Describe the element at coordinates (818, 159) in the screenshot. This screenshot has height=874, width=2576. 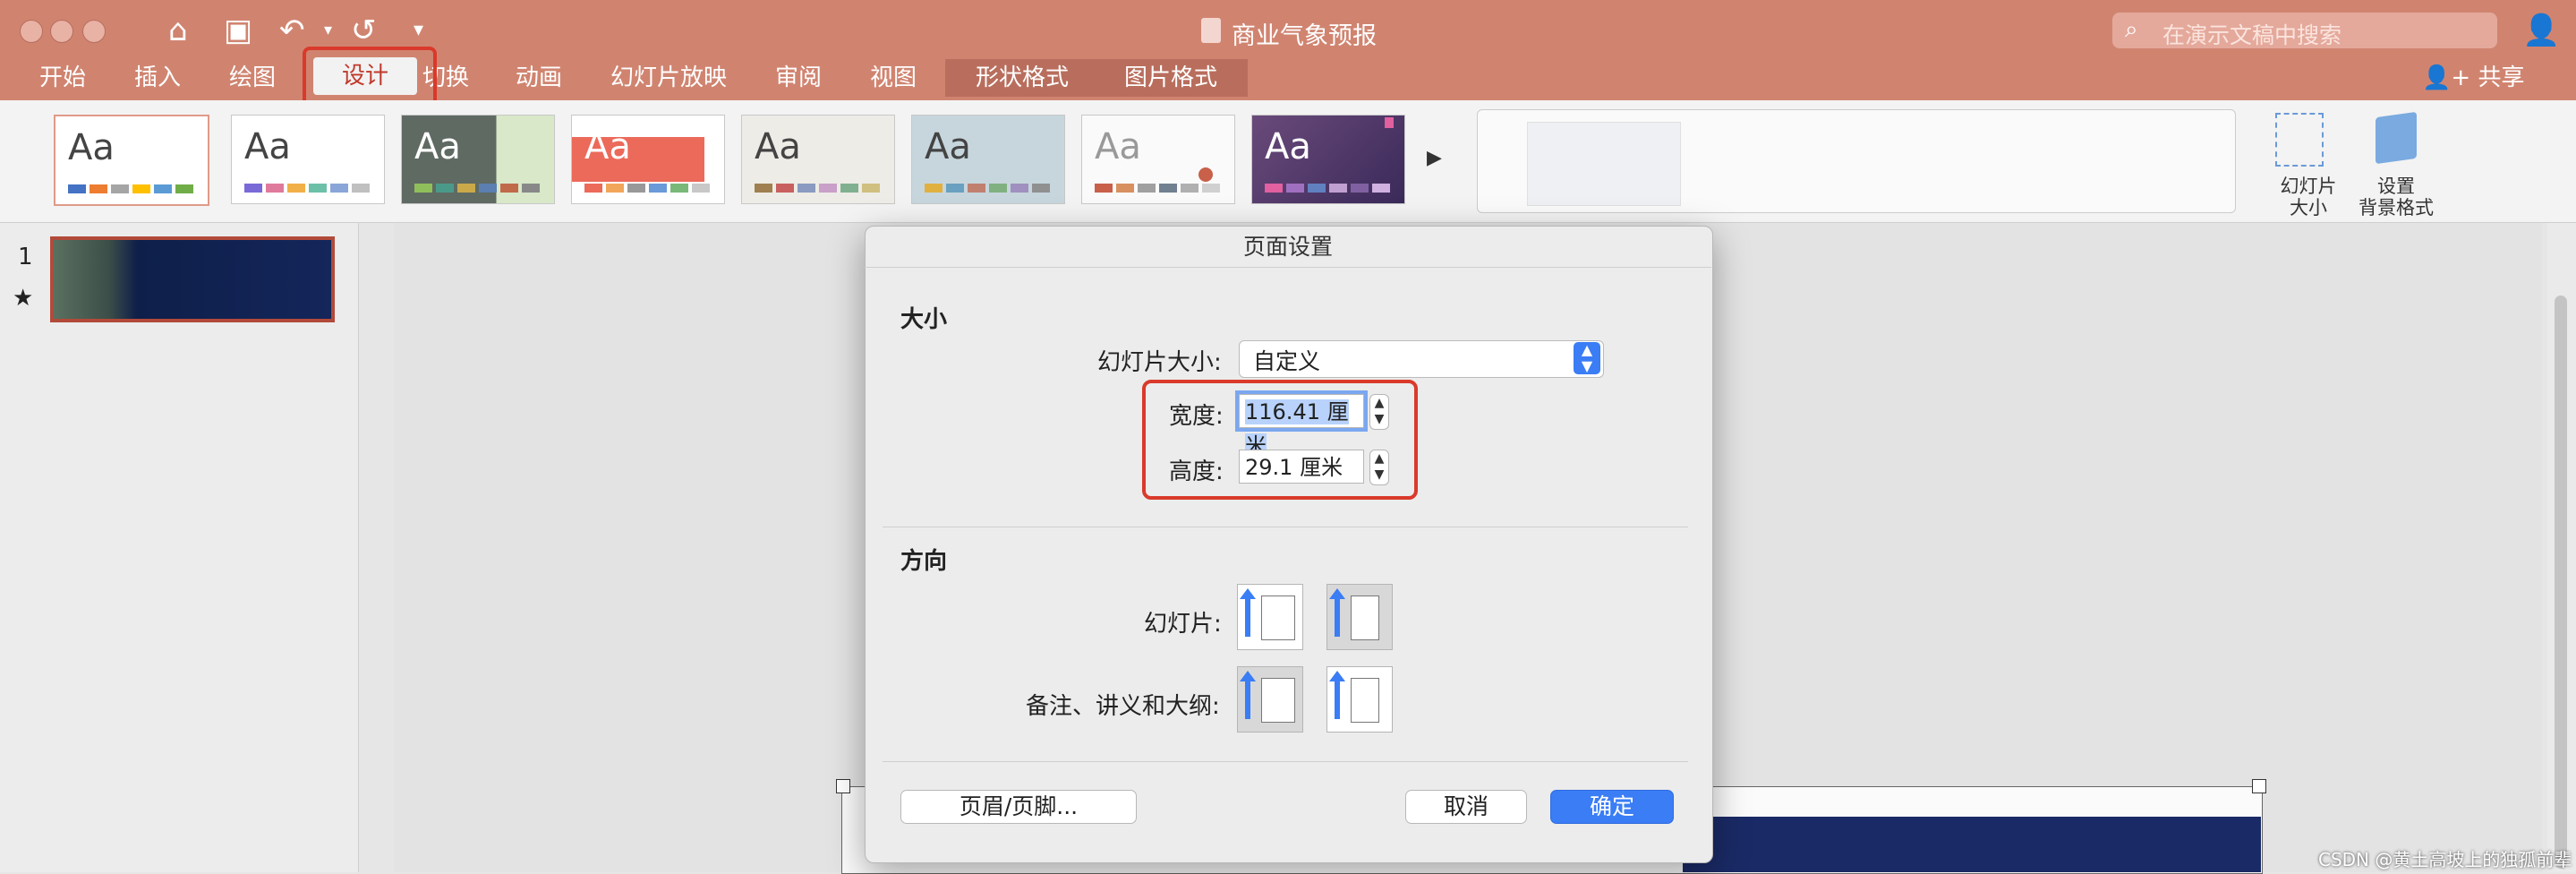
I see `theme-option-5: Aa` at that location.